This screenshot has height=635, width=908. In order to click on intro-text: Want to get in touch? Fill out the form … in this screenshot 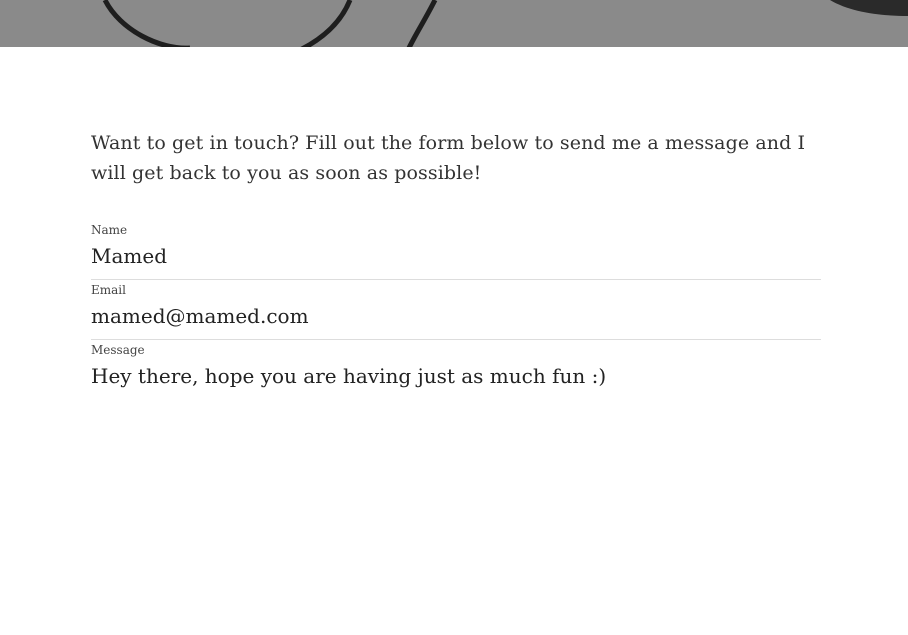, I will do `click(448, 158)`.